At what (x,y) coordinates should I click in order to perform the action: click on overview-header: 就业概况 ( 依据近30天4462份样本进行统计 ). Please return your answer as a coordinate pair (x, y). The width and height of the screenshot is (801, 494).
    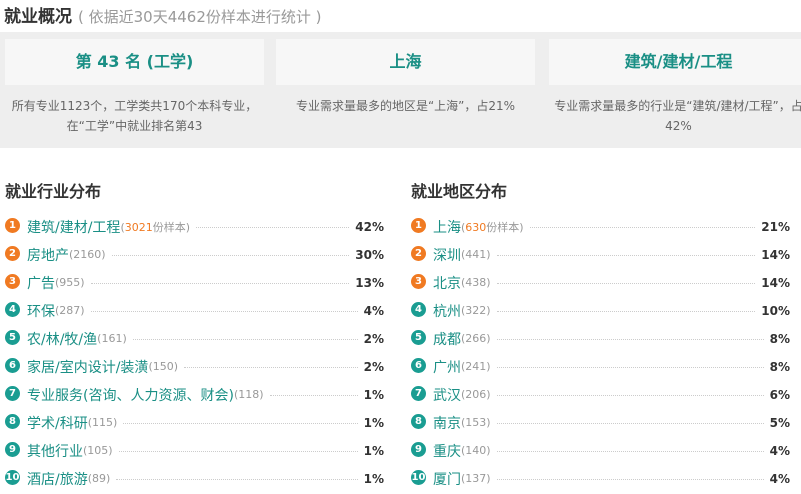
    Looking at the image, I should click on (163, 17).